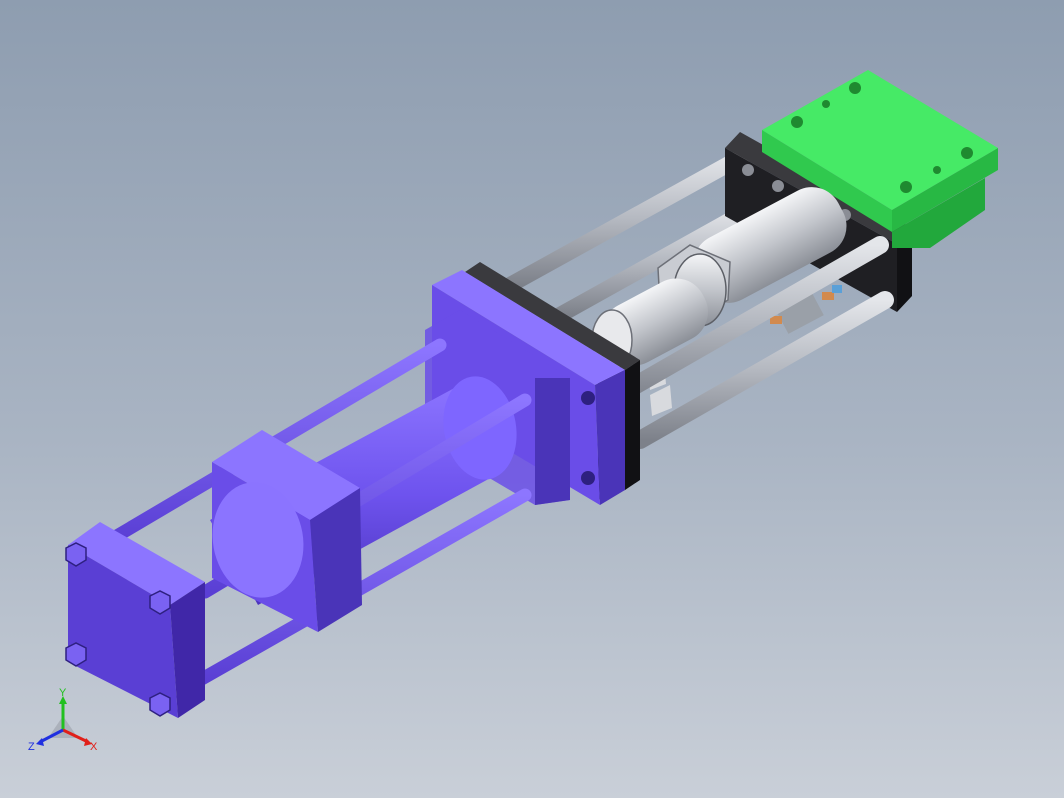  Describe the element at coordinates (31, 747) in the screenshot. I see `z-axis-label: Z` at that location.